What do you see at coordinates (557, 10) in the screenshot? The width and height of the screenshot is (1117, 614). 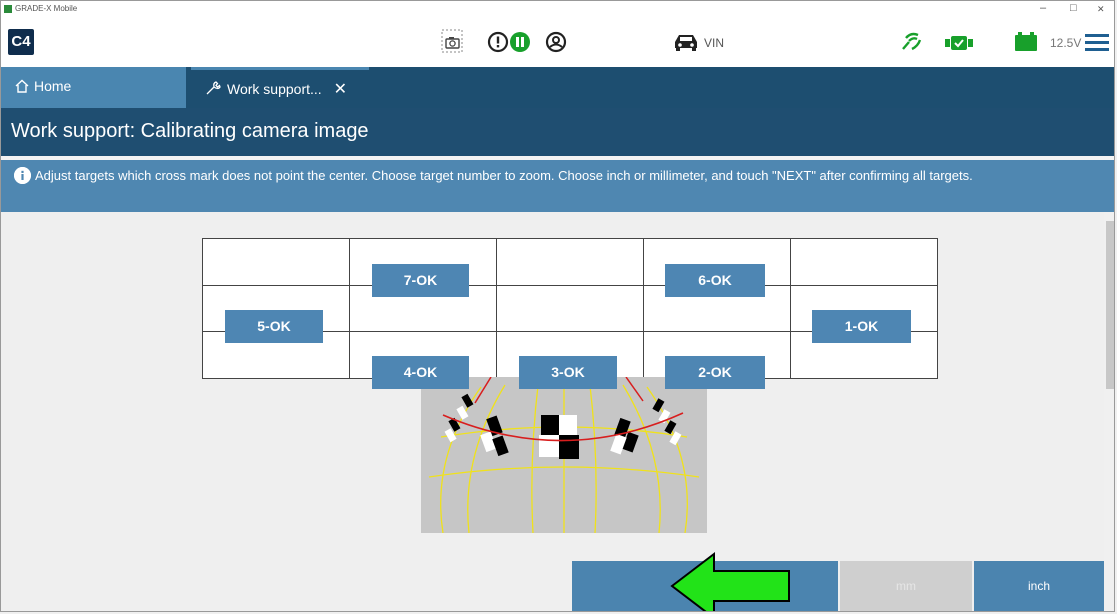 I see `window-titlebar: GRADE-X Mobile – □ ✕` at bounding box center [557, 10].